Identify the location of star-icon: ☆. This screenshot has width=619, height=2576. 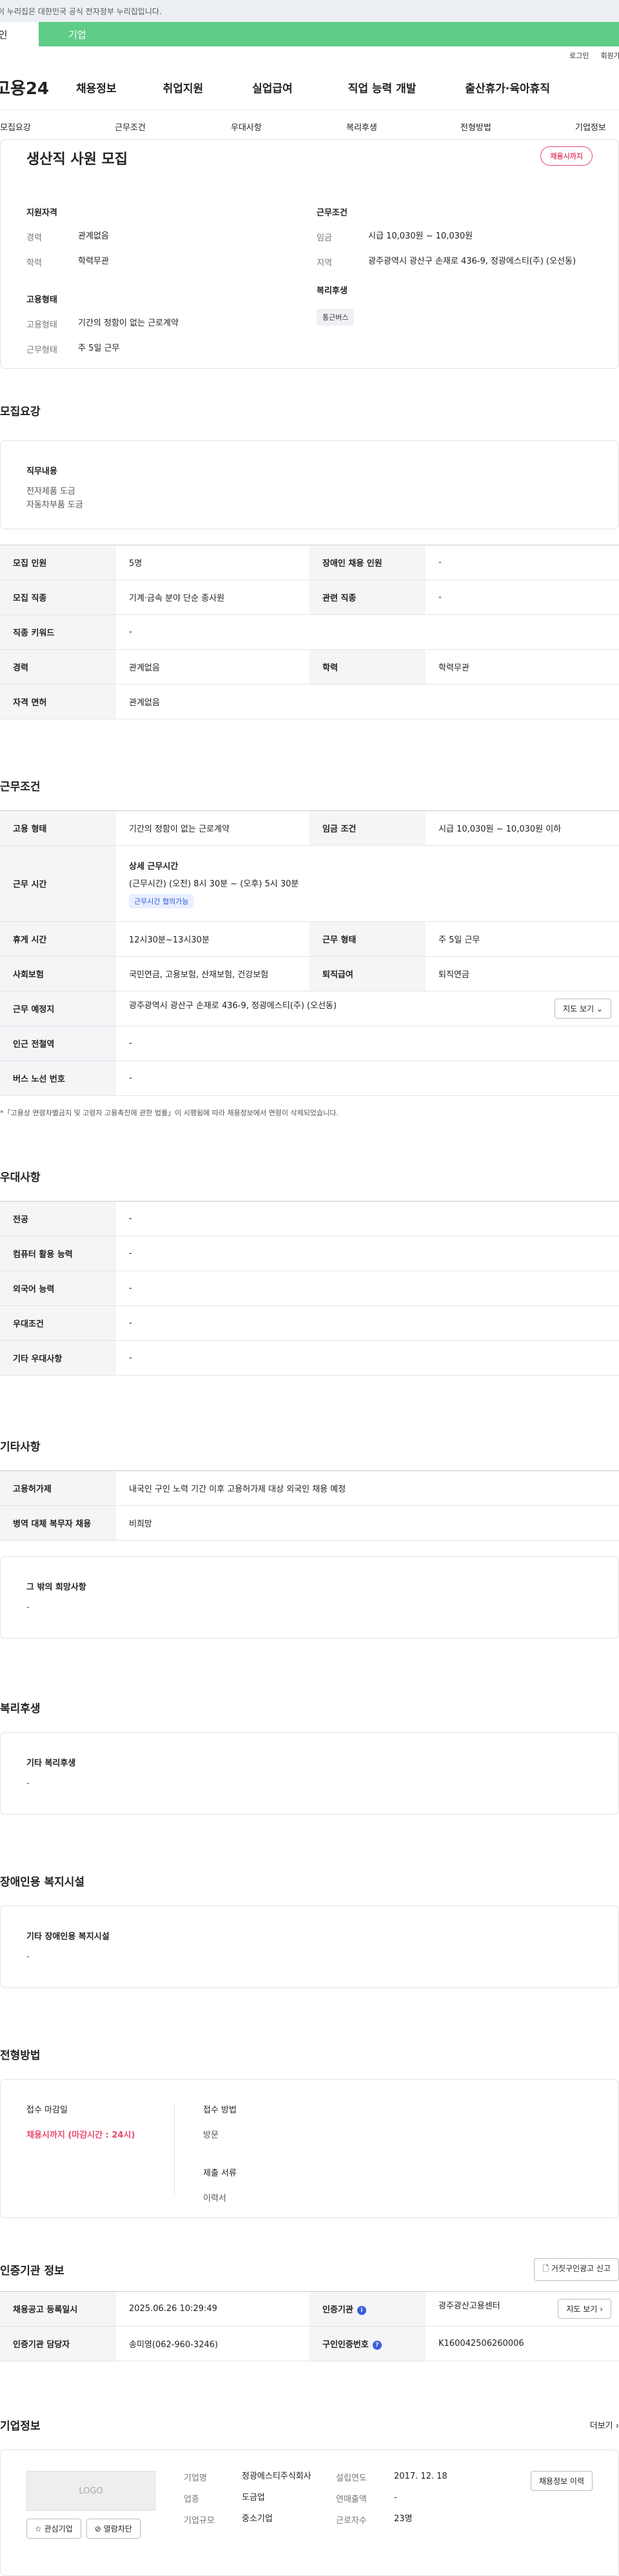
(38, 2528).